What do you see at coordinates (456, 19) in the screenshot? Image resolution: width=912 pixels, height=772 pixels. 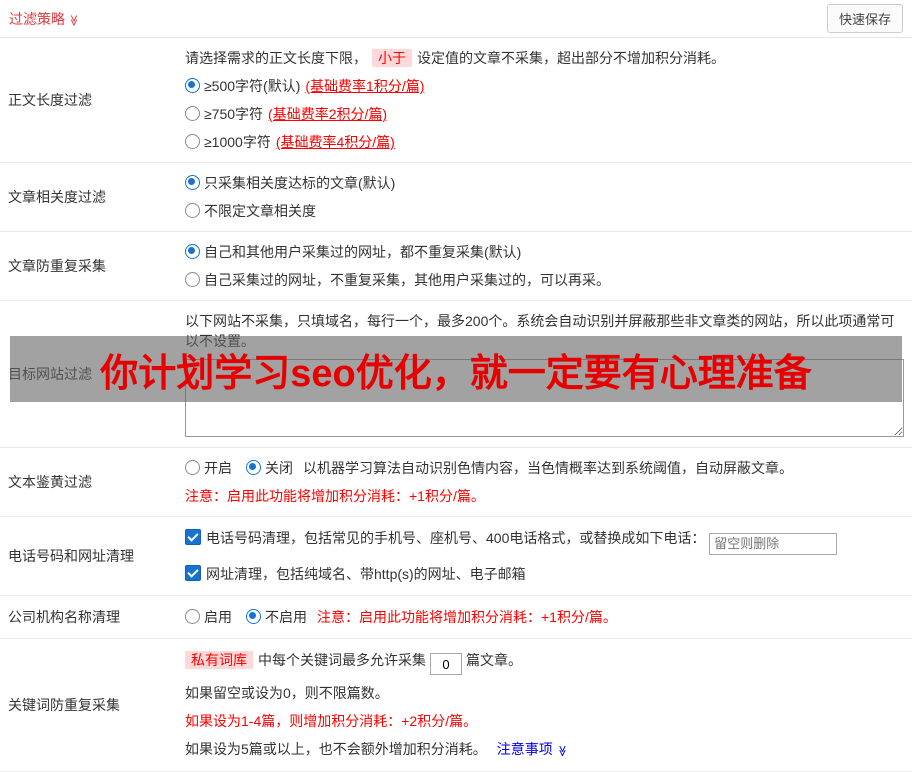 I see `top-bar: 过滤策略≫ 快速保存` at bounding box center [456, 19].